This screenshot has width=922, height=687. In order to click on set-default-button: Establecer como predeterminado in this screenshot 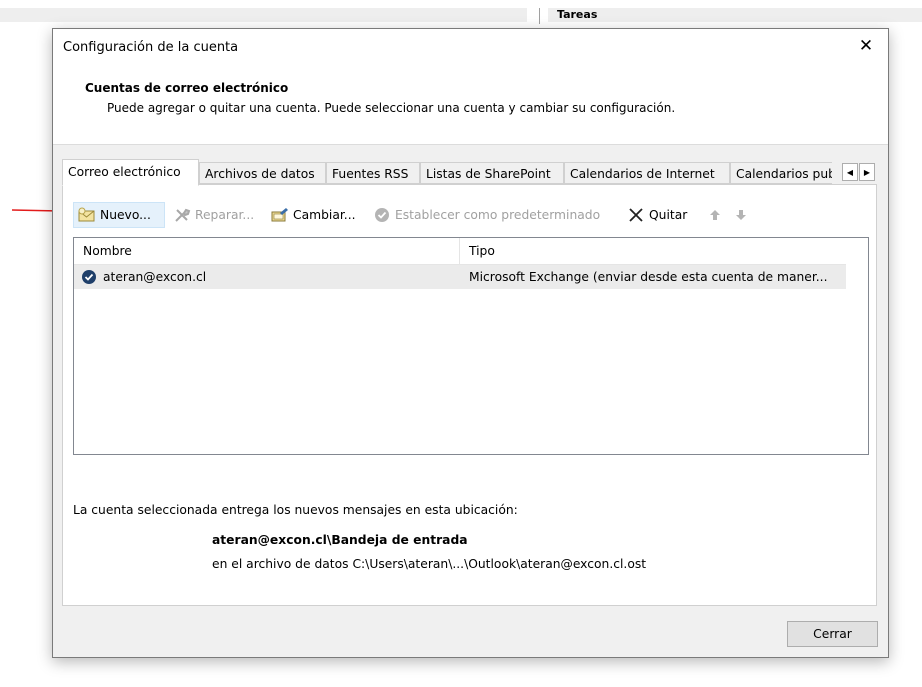, I will do `click(493, 215)`.